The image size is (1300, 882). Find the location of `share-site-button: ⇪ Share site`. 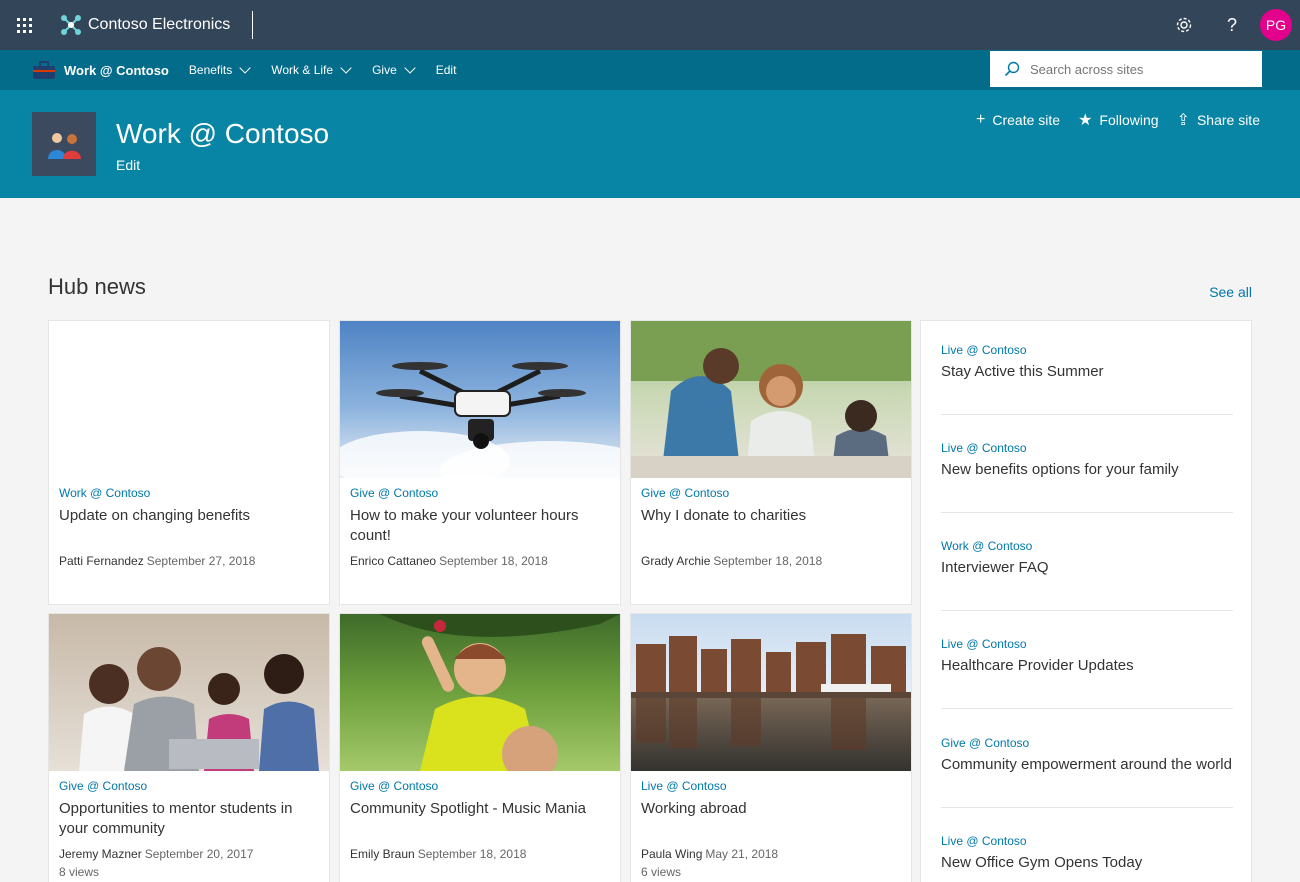

share-site-button: ⇪ Share site is located at coordinates (1218, 120).